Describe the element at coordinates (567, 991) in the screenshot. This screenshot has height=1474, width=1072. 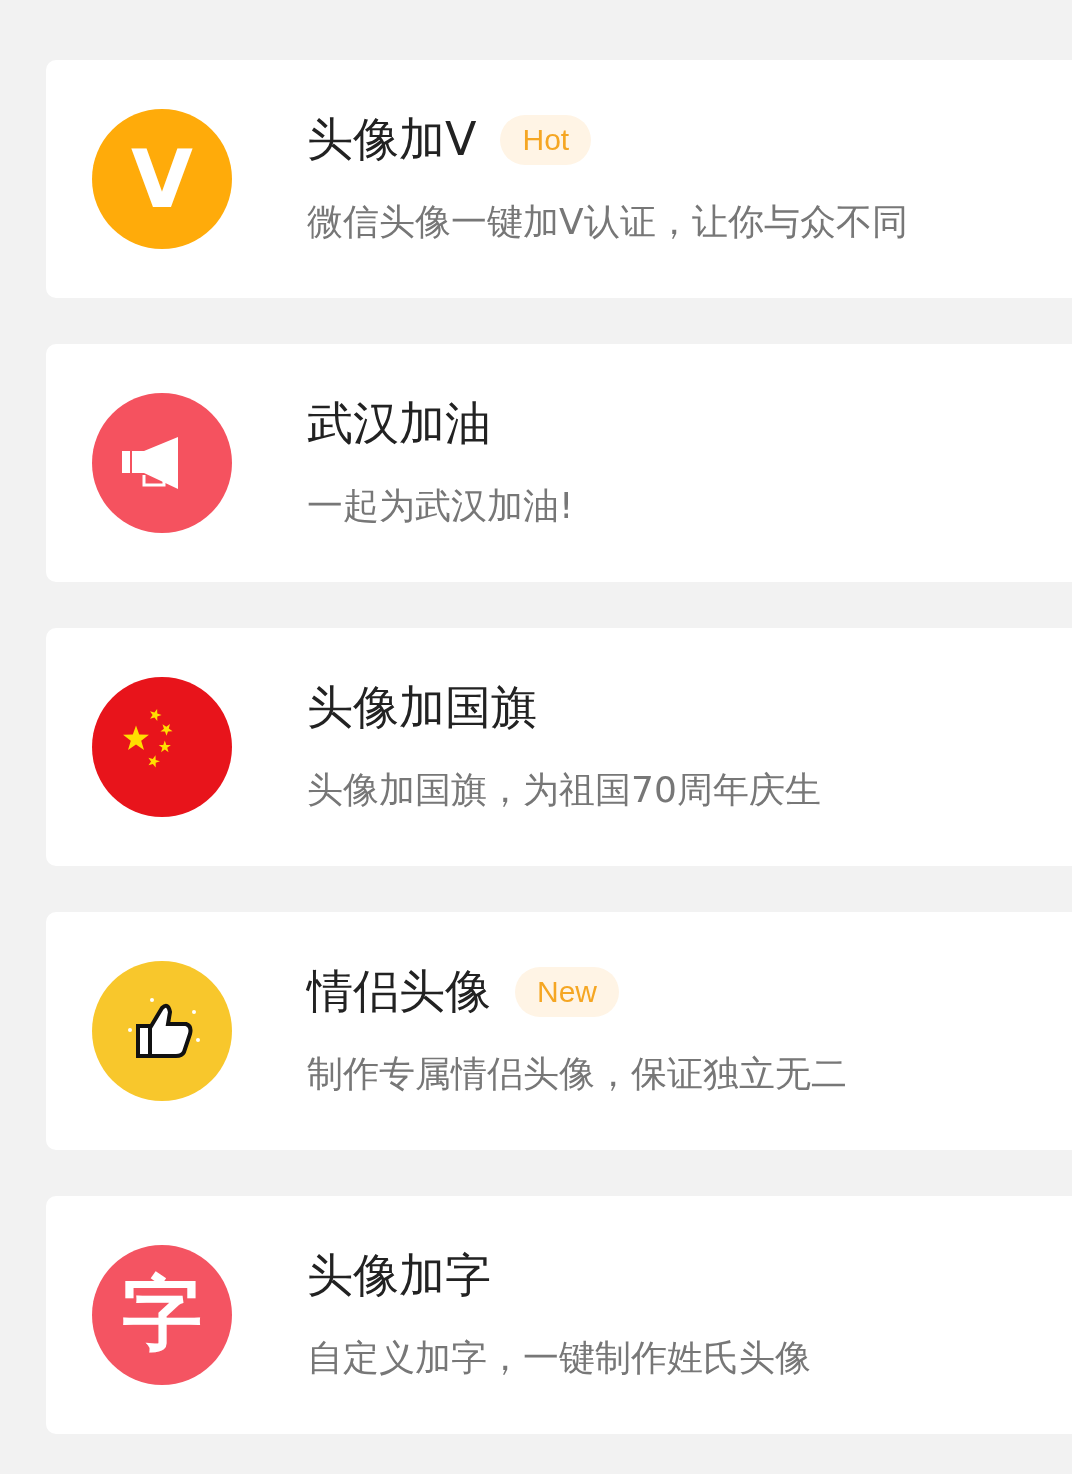
I see `tag-badge: New` at that location.